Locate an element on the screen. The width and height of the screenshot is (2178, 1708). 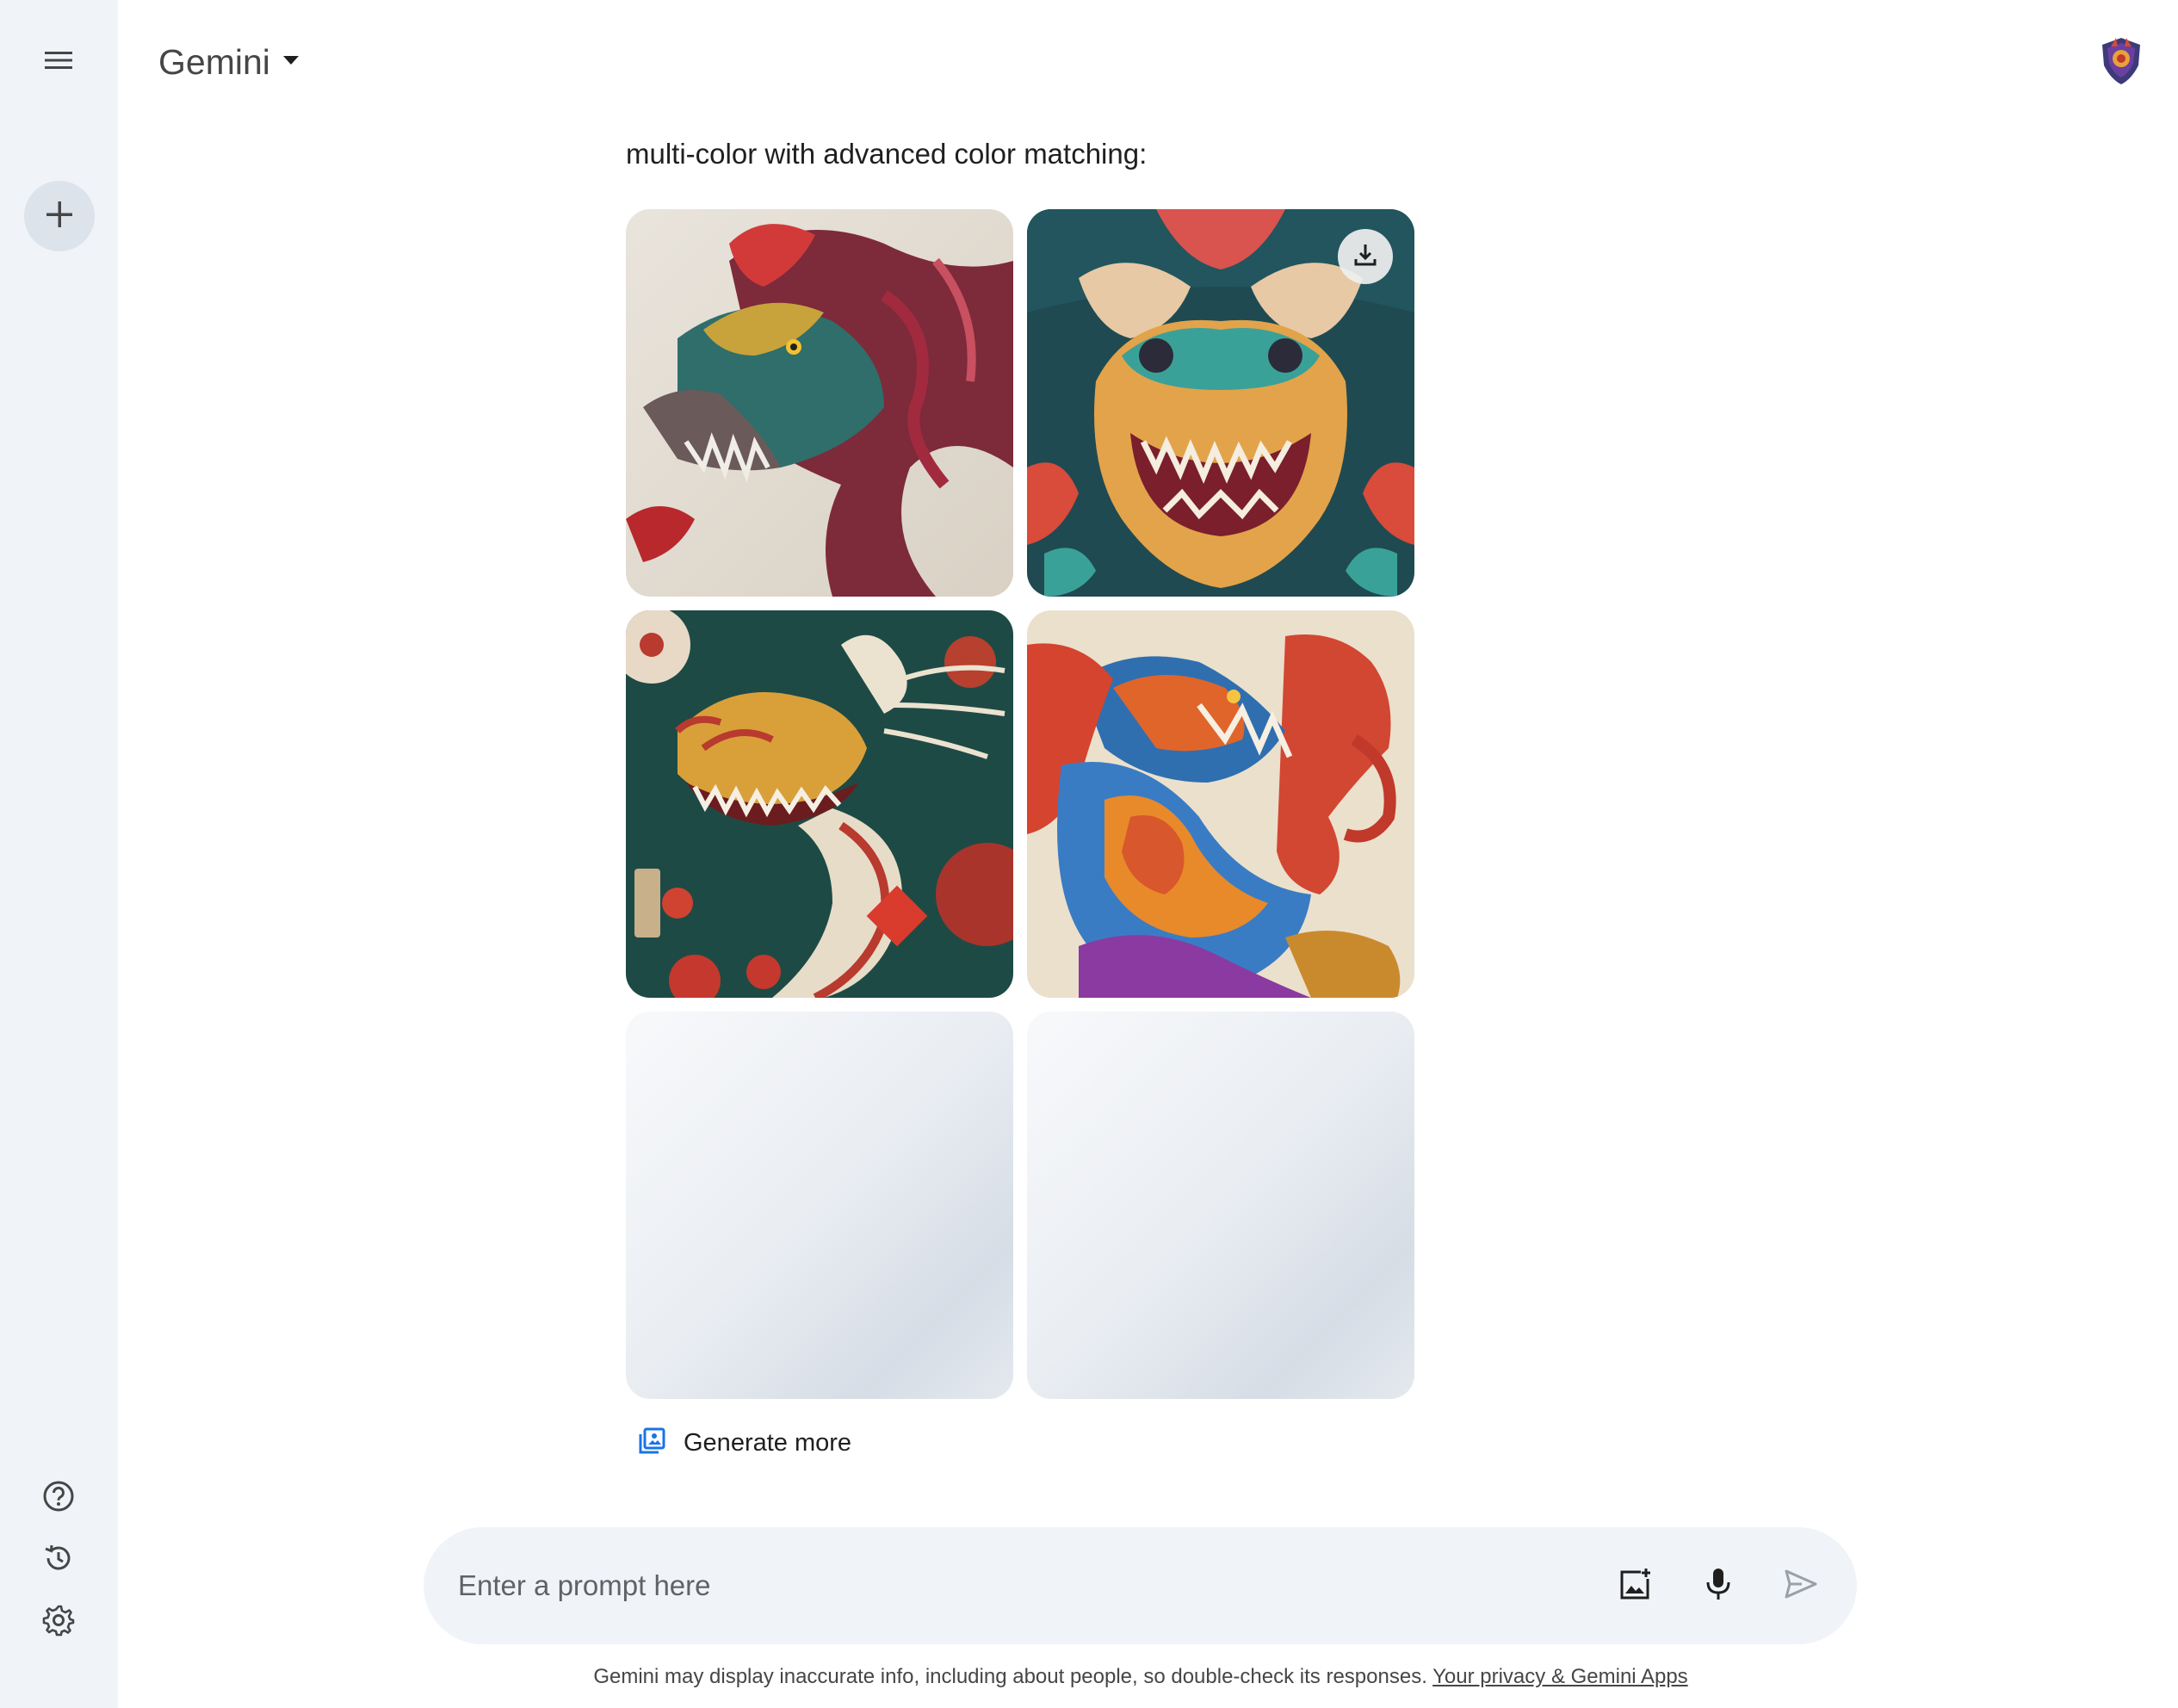
photo-library-icon is located at coordinates (651, 1443).